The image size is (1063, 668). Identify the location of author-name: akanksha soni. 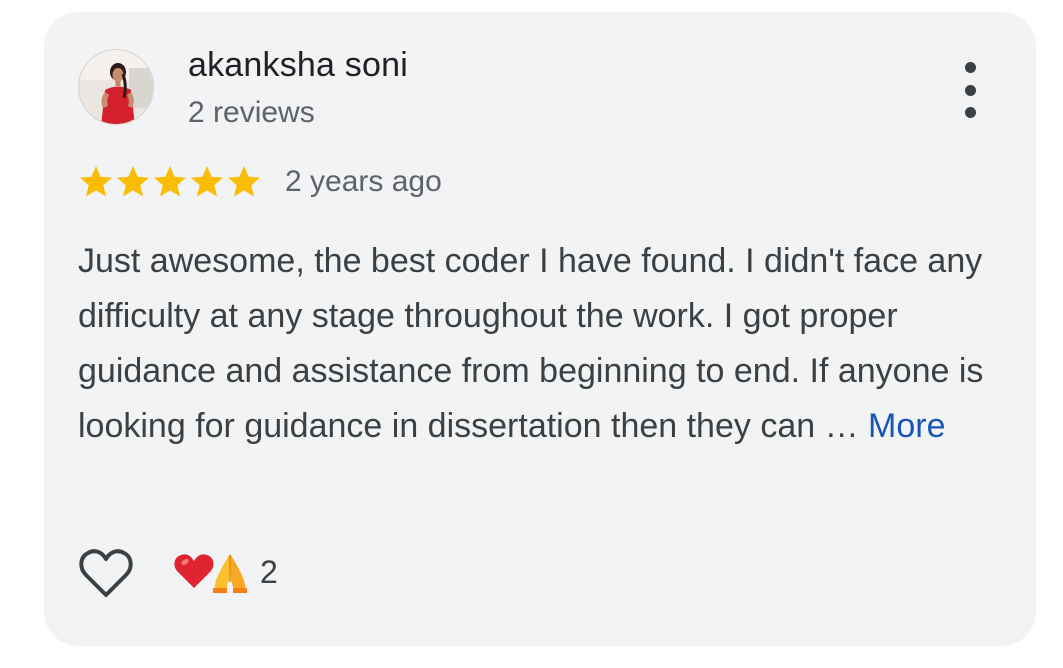
(298, 65).